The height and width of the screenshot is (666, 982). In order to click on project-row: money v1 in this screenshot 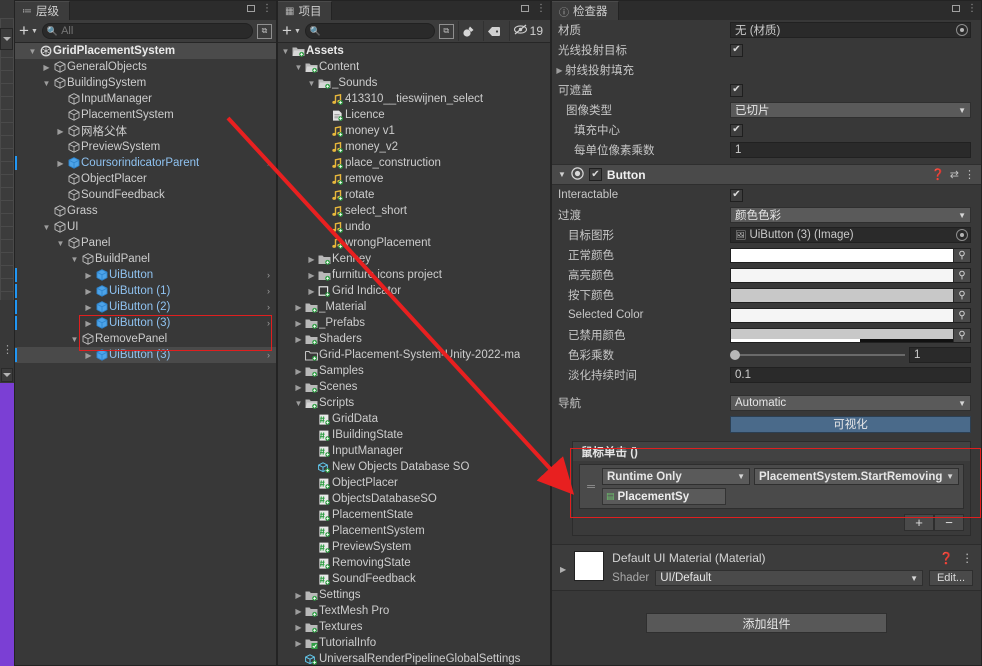, I will do `click(414, 131)`.